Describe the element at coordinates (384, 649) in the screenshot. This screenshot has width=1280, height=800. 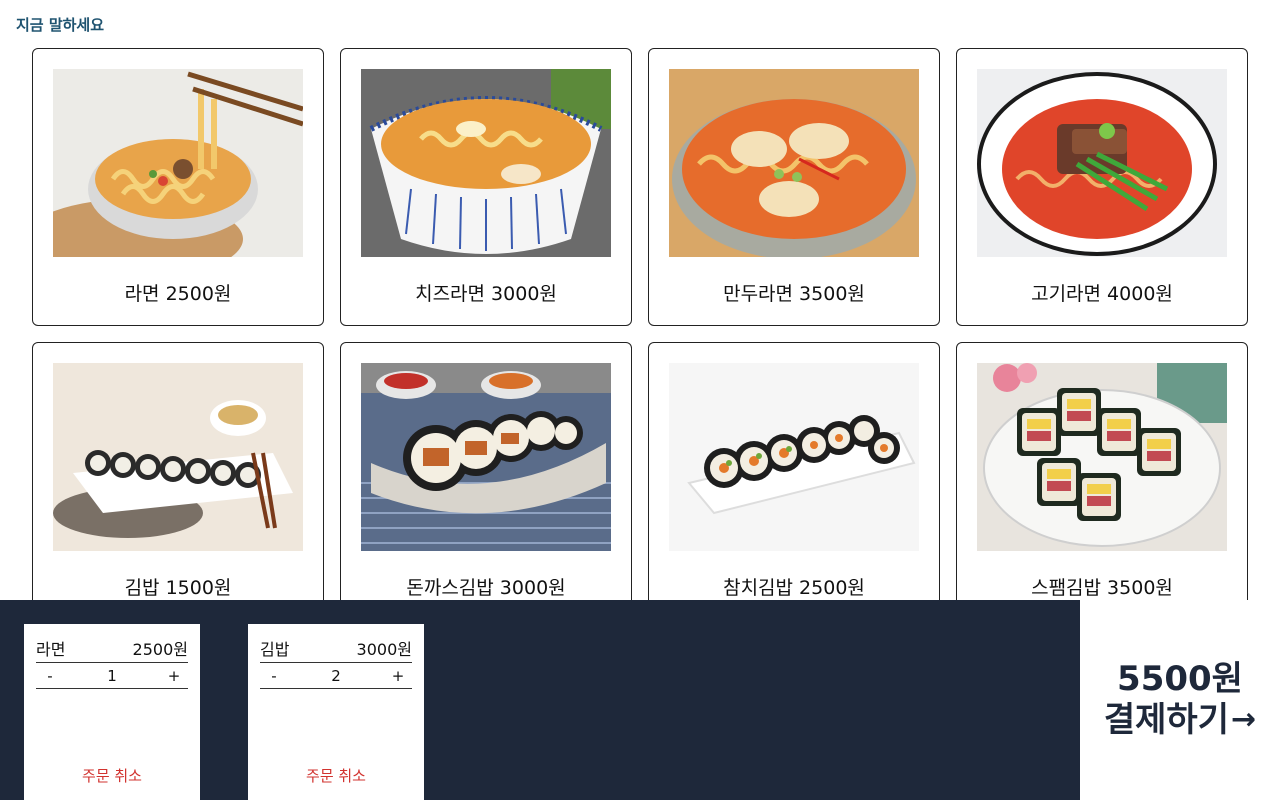
I see `order-item-price: 3000원` at that location.